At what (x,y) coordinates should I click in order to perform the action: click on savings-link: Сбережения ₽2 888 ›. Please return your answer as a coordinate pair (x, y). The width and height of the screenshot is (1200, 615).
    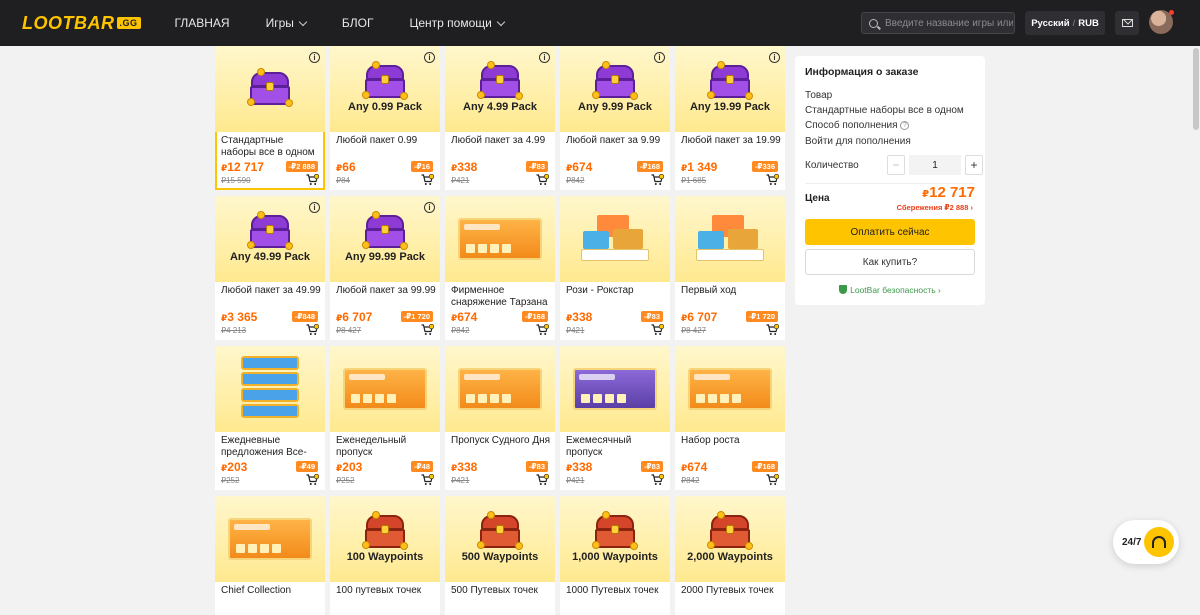
    Looking at the image, I should click on (935, 207).